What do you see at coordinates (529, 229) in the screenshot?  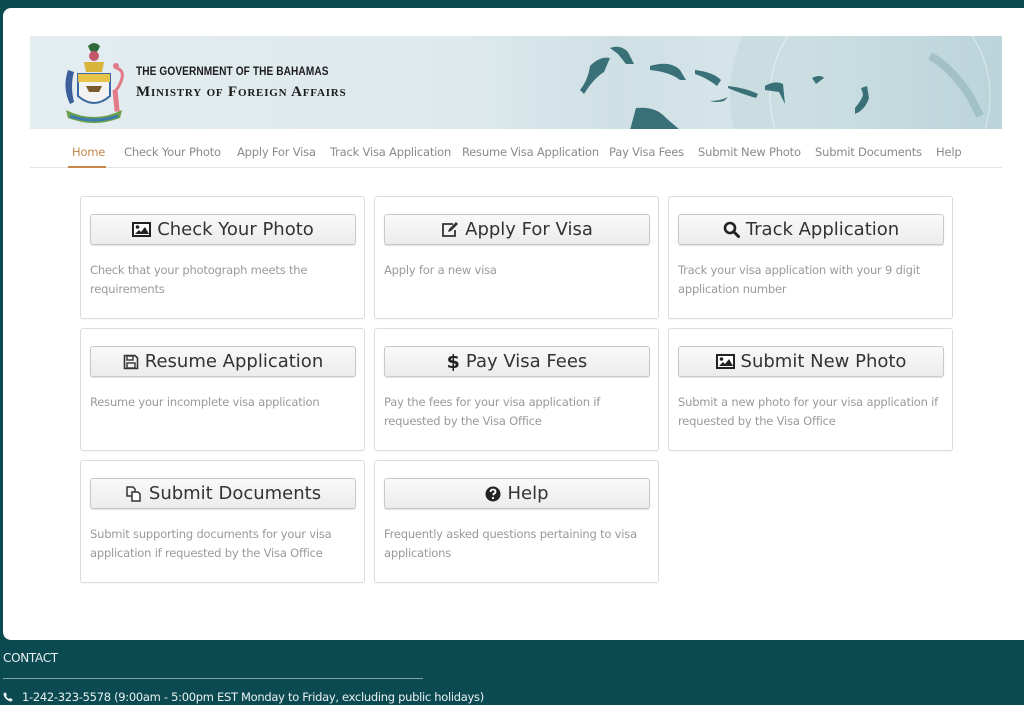 I see `apply-for-visa-label: Apply For Visa` at bounding box center [529, 229].